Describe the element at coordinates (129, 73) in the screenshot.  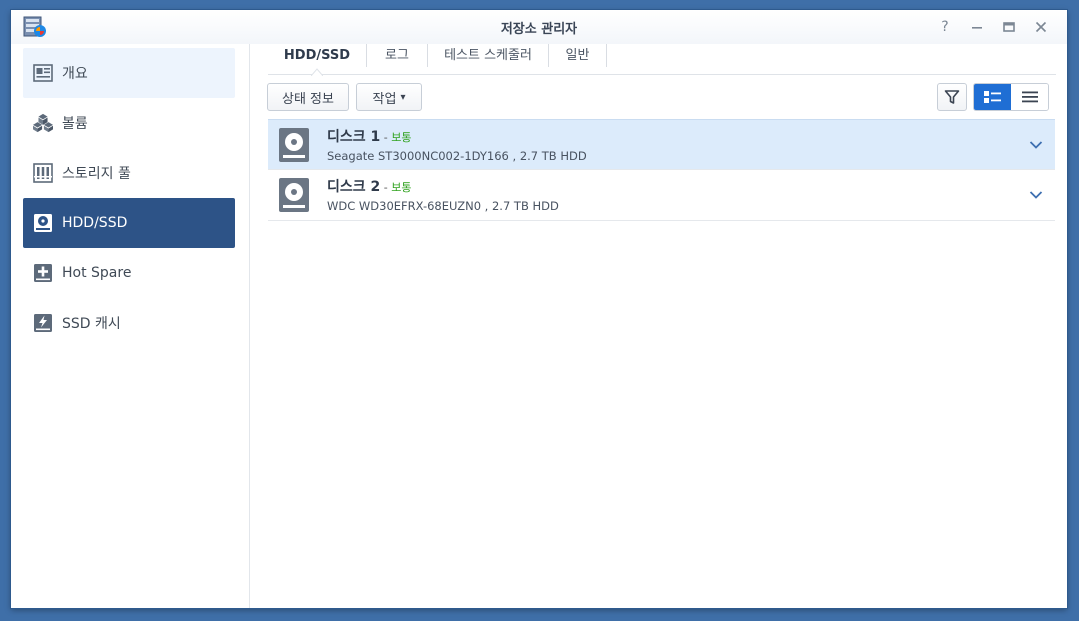
I see `sidebar-item-overview: 개요` at that location.